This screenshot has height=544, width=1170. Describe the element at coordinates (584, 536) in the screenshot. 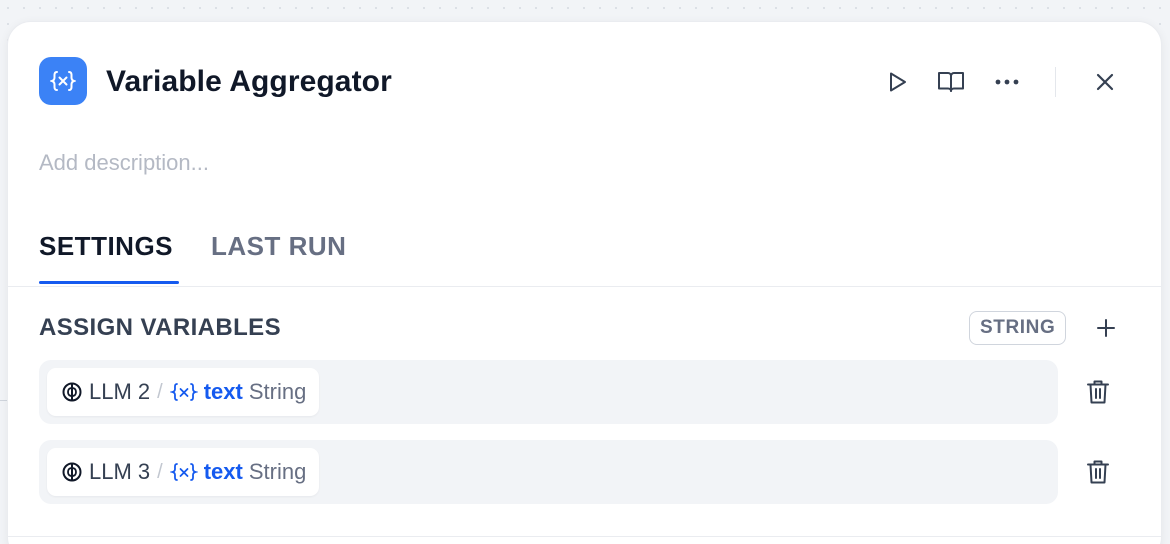

I see `section-divider` at that location.